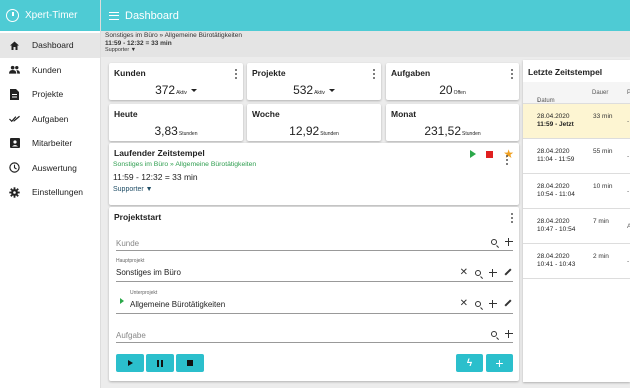 The height and width of the screenshot is (388, 630). What do you see at coordinates (452, 131) in the screenshot?
I see `card-value: 231,52Stunden` at bounding box center [452, 131].